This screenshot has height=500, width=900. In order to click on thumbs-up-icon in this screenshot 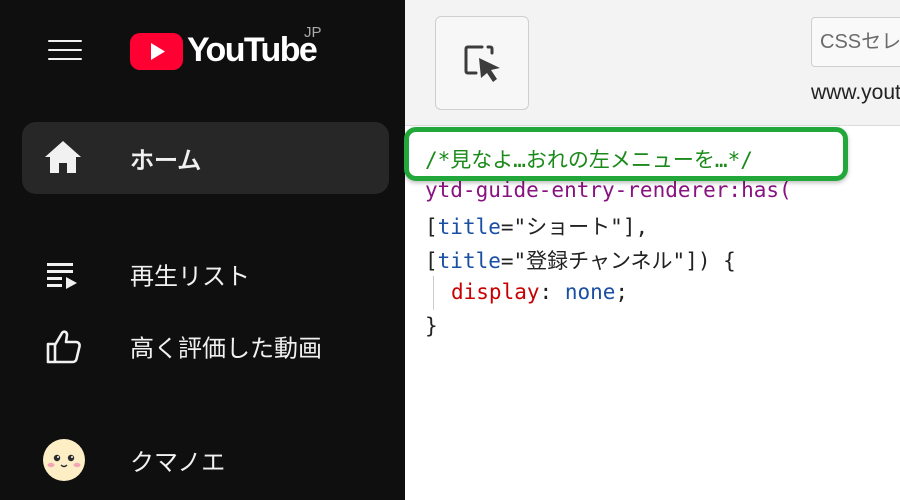, I will do `click(63, 347)`.